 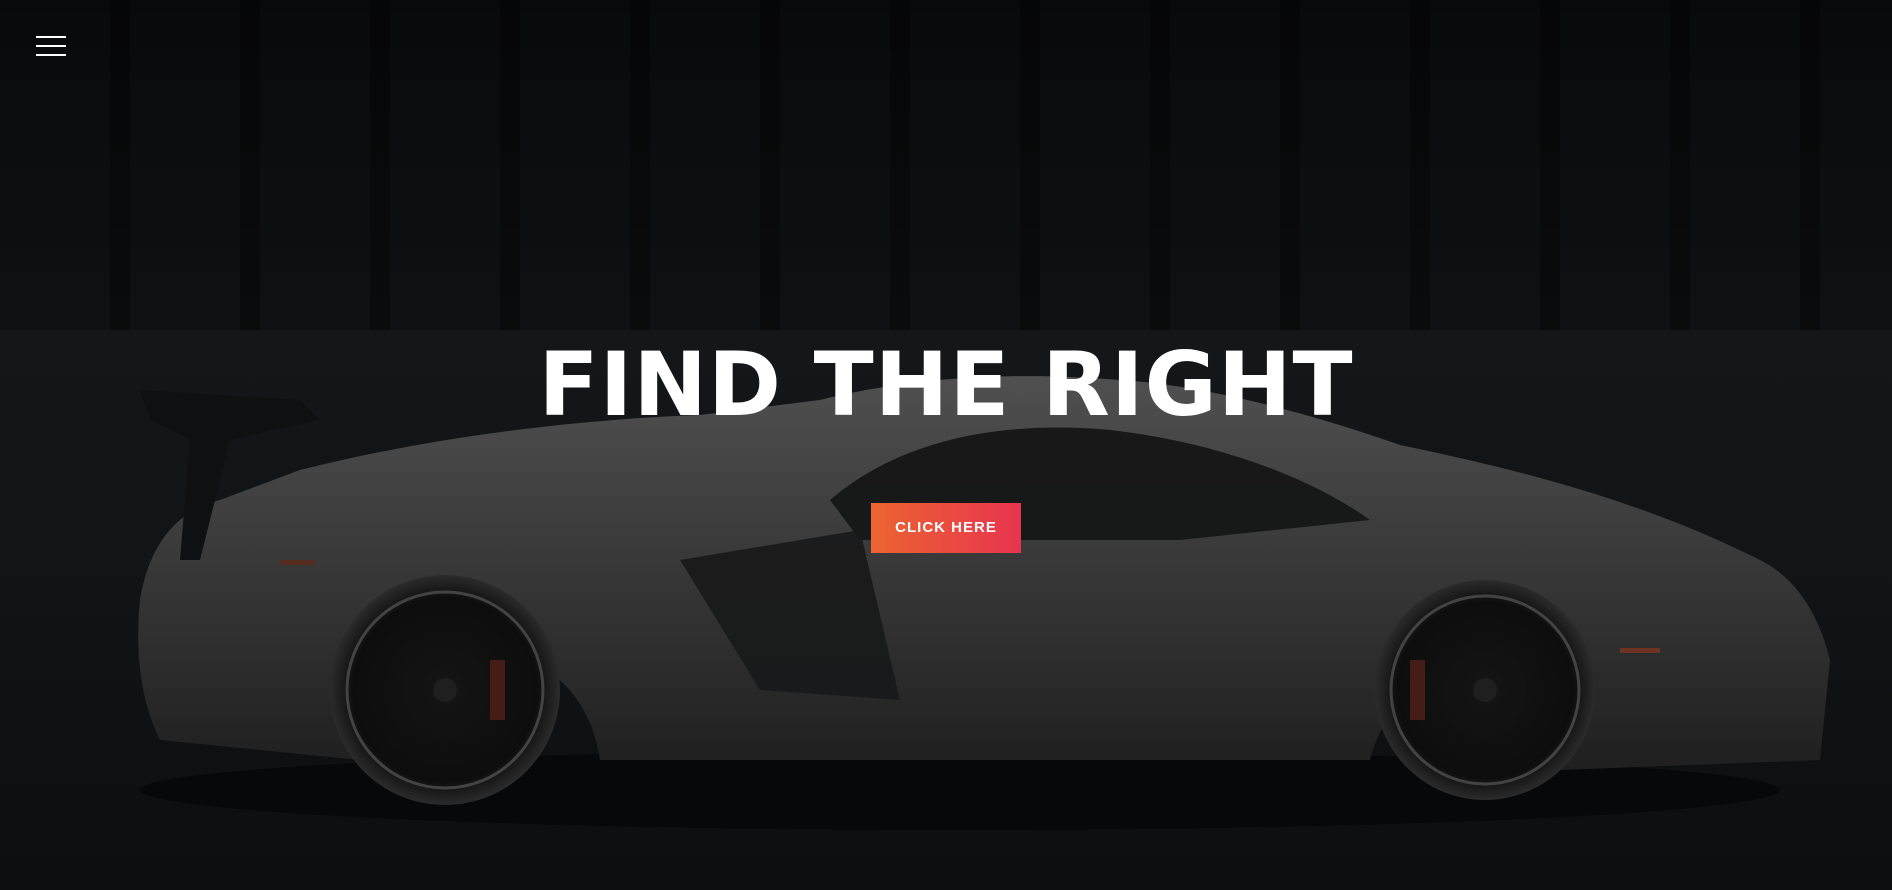 What do you see at coordinates (946, 384) in the screenshot?
I see `hero-title: FIND THE RIGHT` at bounding box center [946, 384].